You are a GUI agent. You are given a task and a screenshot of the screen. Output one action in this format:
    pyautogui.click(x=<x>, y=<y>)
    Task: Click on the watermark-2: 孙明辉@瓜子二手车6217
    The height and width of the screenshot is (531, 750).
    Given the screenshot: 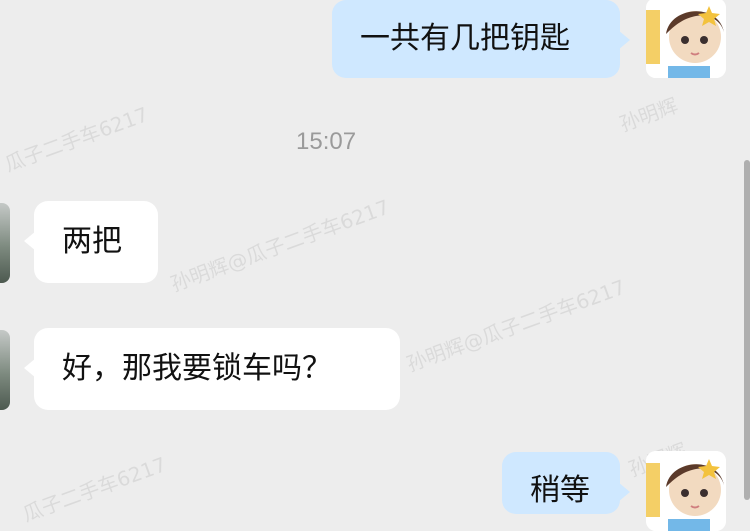 What is the action you would take?
    pyautogui.click(x=280, y=245)
    